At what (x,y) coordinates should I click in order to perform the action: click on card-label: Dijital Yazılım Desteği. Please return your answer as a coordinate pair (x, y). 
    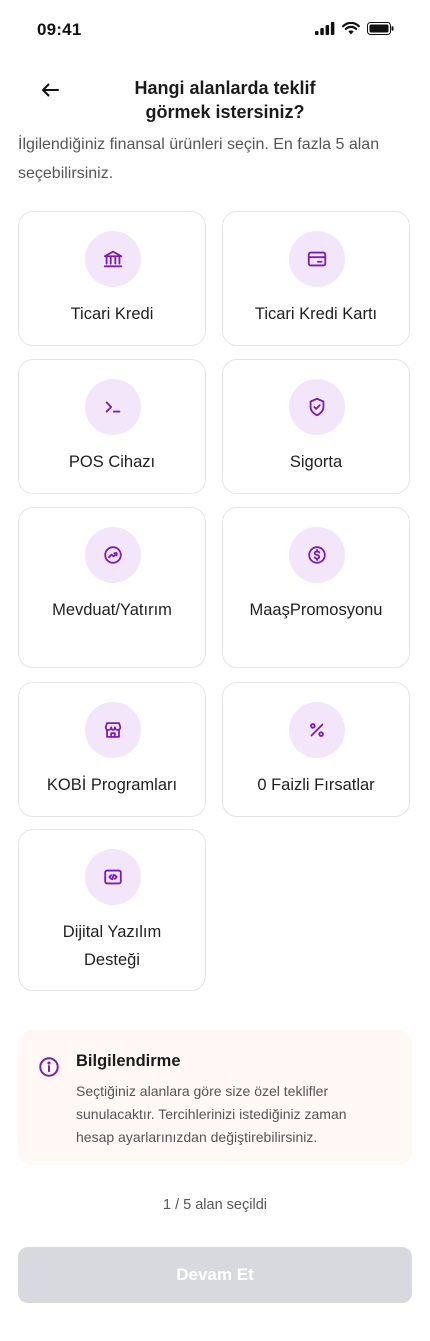
    Looking at the image, I should click on (112, 946).